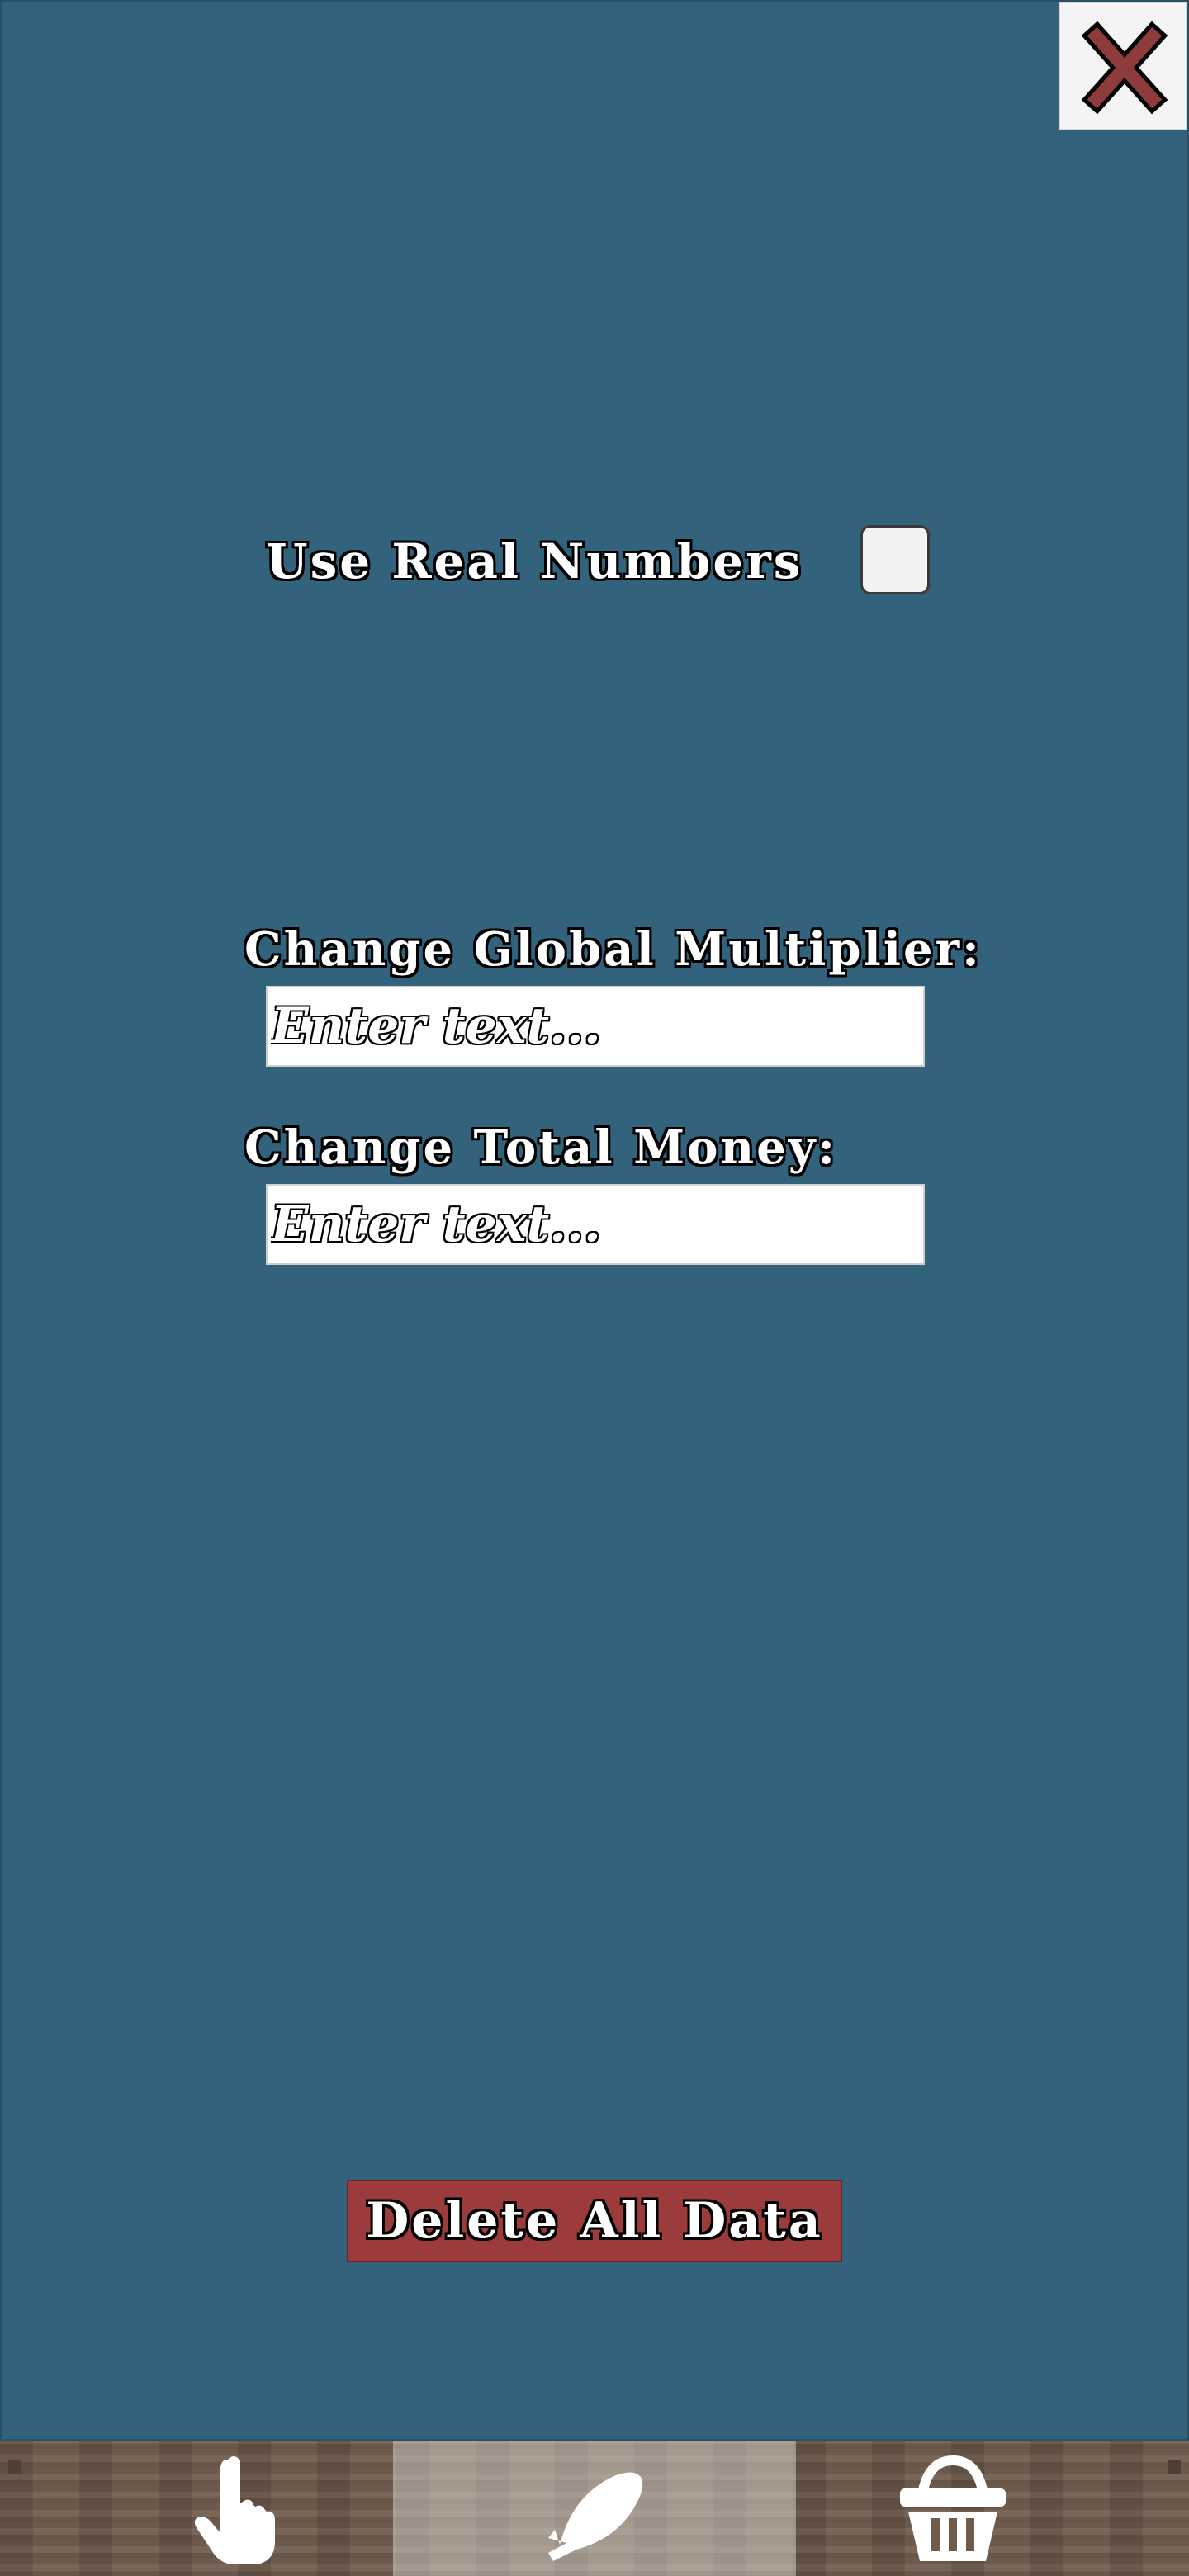 The width and height of the screenshot is (1189, 2576). I want to click on tab-fish, so click(594, 2508).